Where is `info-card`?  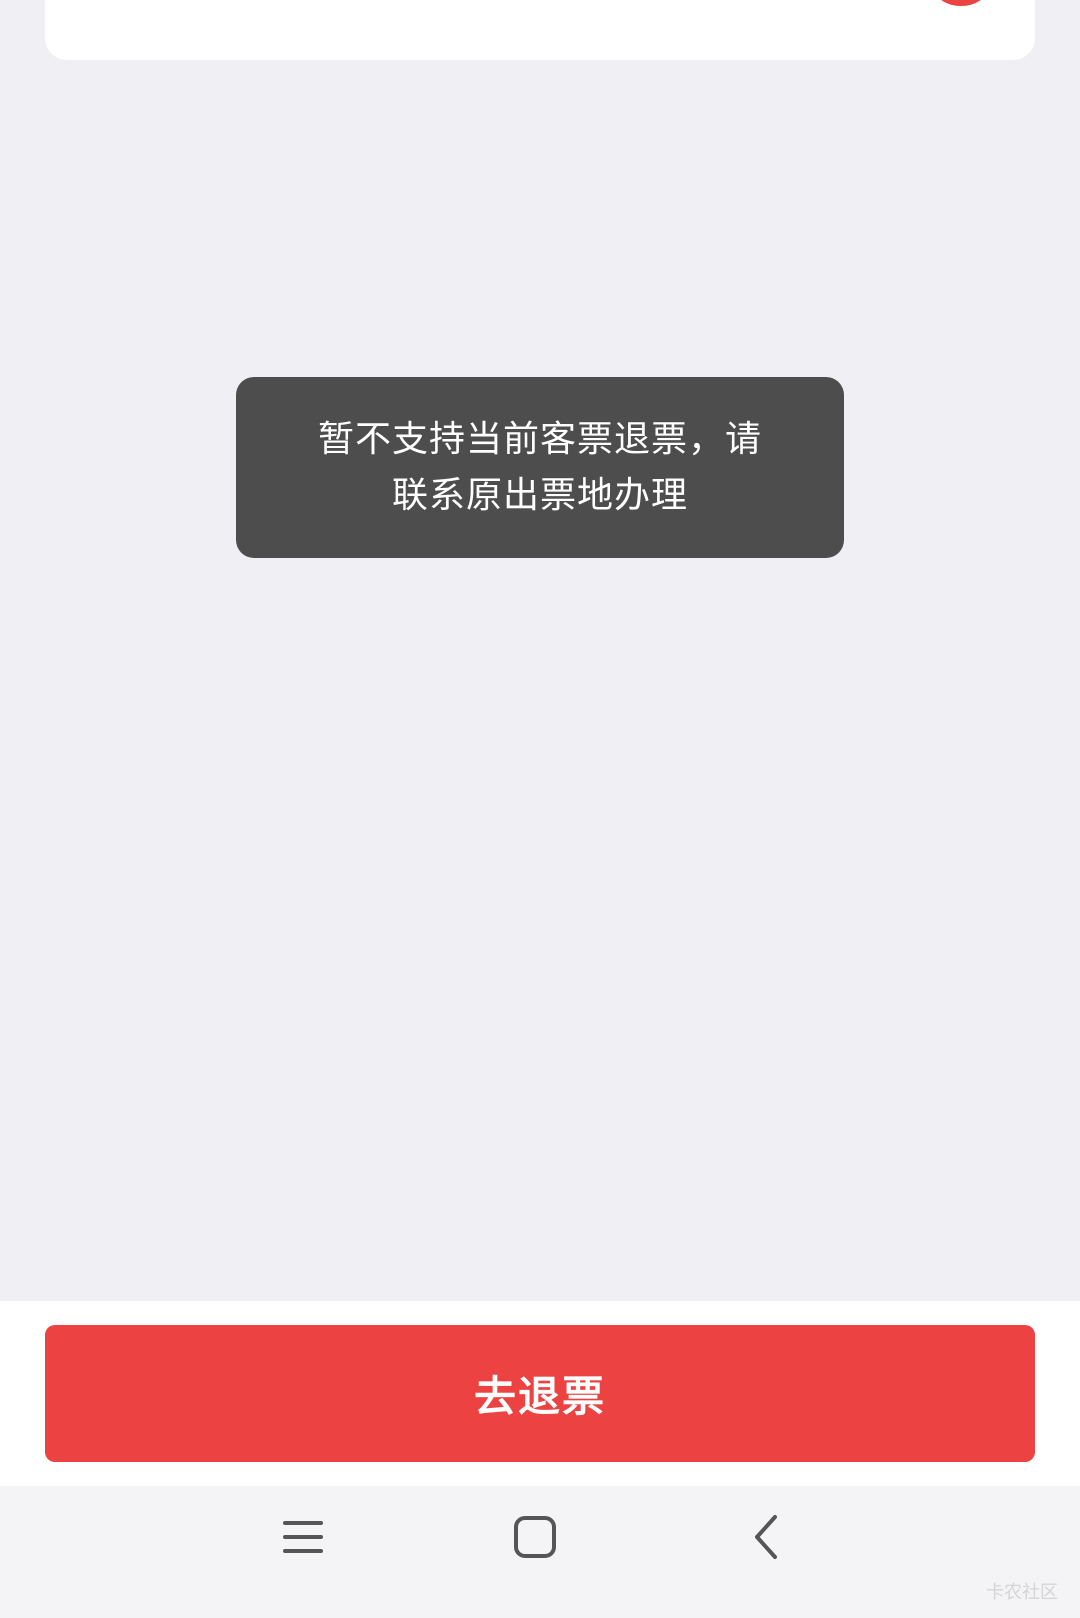
info-card is located at coordinates (540, 30).